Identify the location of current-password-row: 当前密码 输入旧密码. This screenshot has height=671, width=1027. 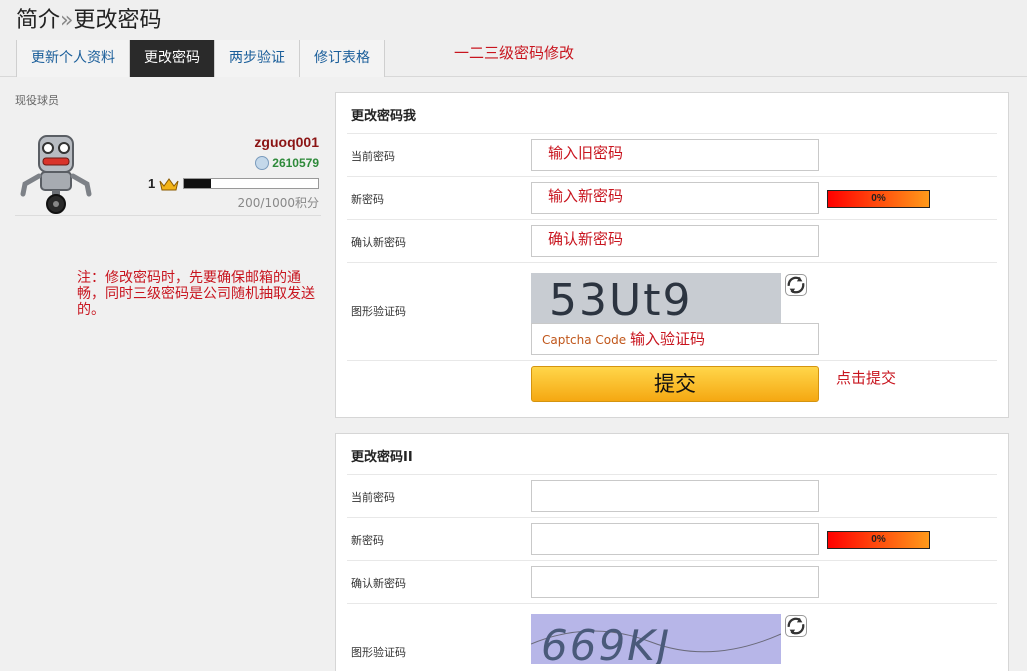
(672, 154).